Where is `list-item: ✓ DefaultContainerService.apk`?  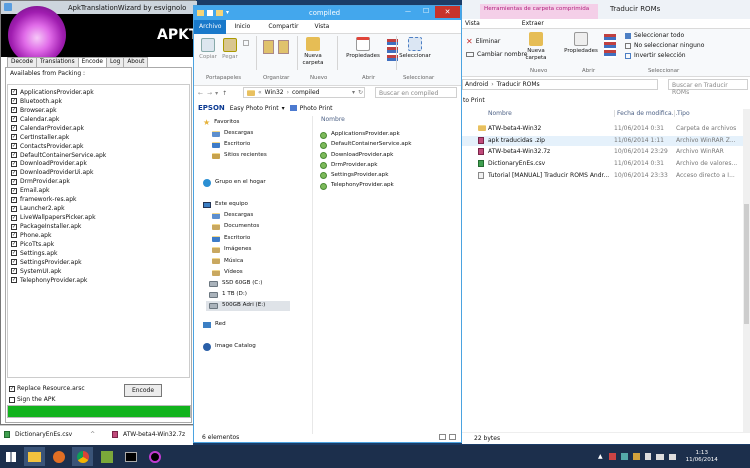 list-item: ✓ DefaultContainerService.apk is located at coordinates (100, 155).